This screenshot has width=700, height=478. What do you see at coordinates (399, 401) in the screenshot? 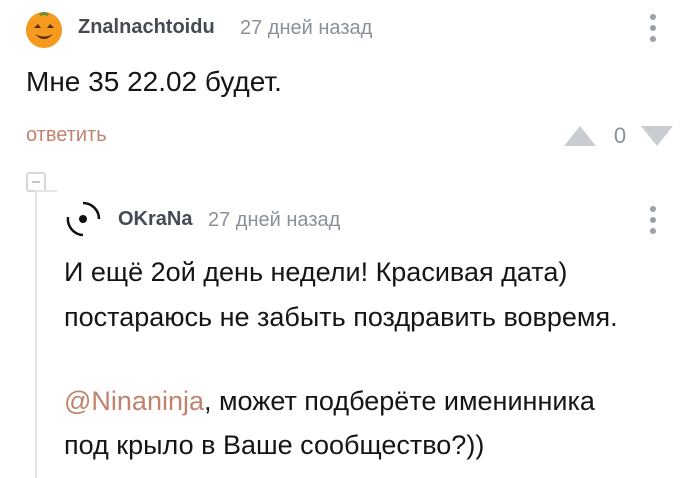
I see `comment-text-fragment: , может подберёте именинника` at bounding box center [399, 401].